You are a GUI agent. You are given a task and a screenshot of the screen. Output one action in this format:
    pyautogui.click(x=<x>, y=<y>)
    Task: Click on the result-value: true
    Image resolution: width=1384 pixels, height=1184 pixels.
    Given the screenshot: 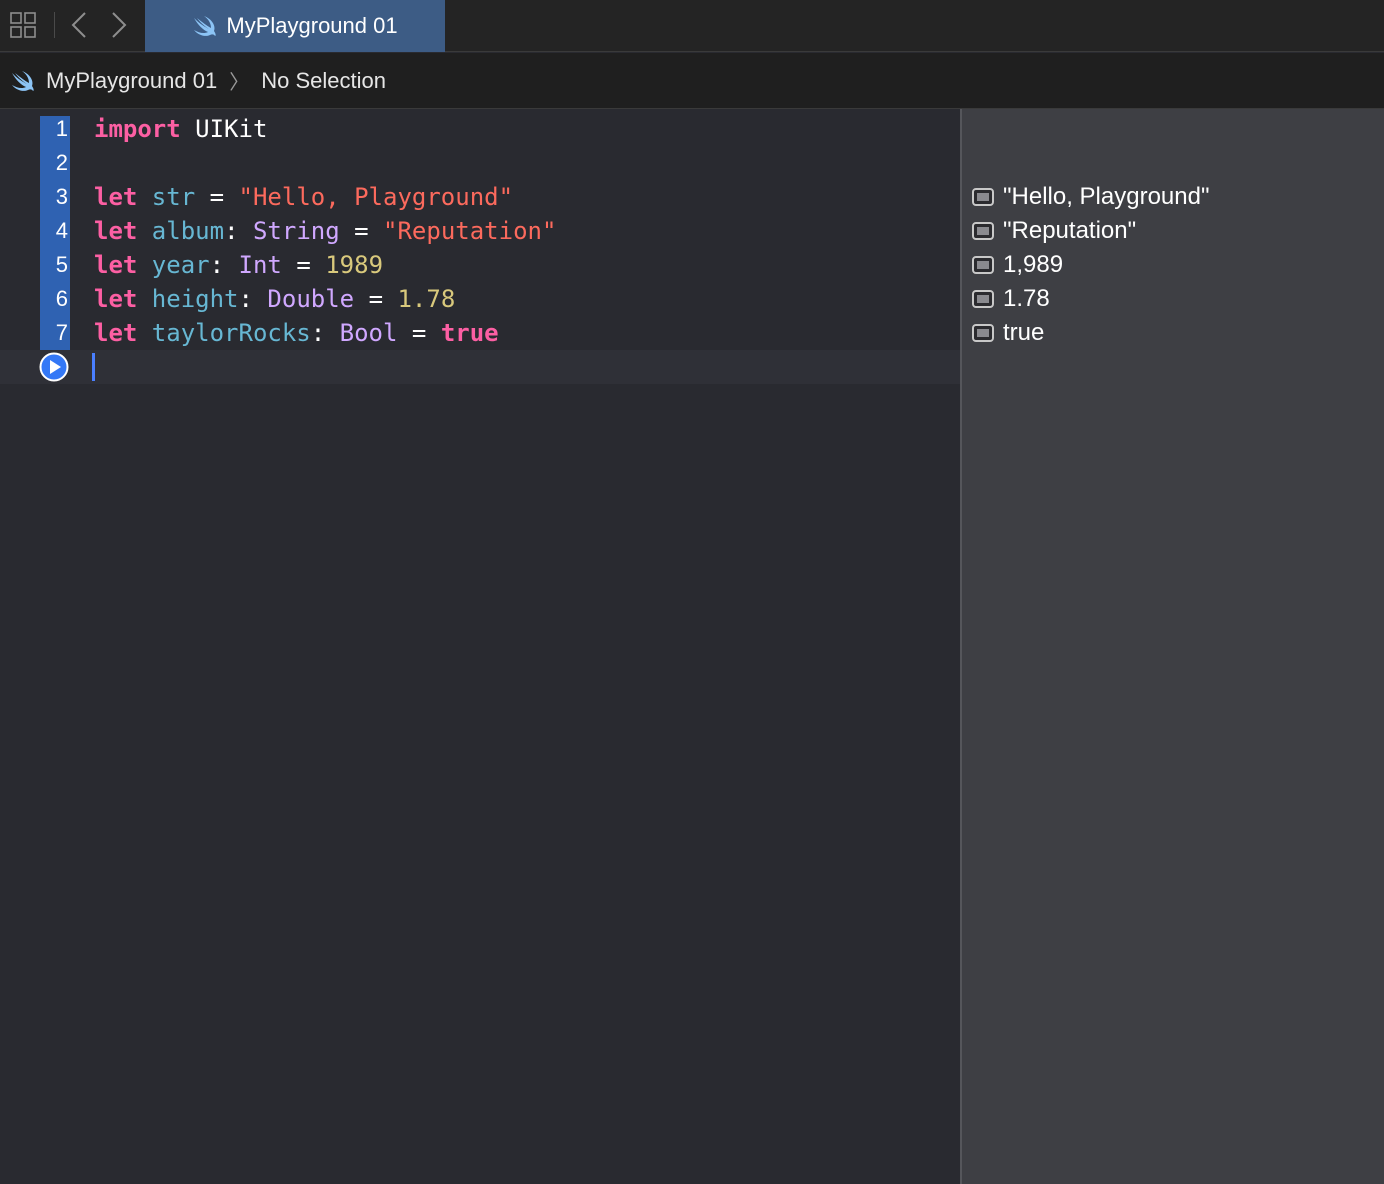 What is the action you would take?
    pyautogui.click(x=1024, y=332)
    